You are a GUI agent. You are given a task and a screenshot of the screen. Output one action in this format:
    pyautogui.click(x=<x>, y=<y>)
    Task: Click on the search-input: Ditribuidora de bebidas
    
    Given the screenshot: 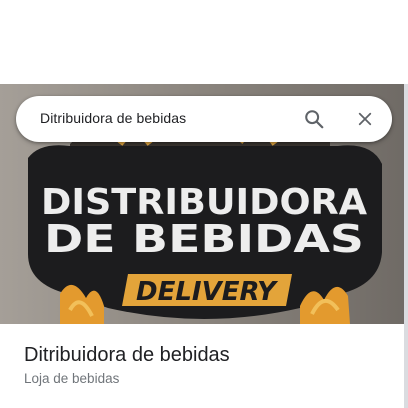 What is the action you would take?
    pyautogui.click(x=113, y=118)
    